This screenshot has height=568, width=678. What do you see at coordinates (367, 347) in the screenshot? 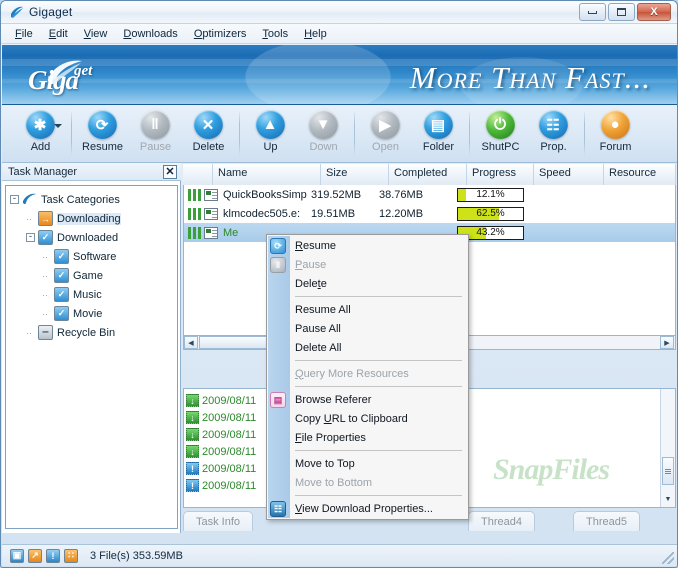
I see `context-menu-item-delete-all: Delete All` at bounding box center [367, 347].